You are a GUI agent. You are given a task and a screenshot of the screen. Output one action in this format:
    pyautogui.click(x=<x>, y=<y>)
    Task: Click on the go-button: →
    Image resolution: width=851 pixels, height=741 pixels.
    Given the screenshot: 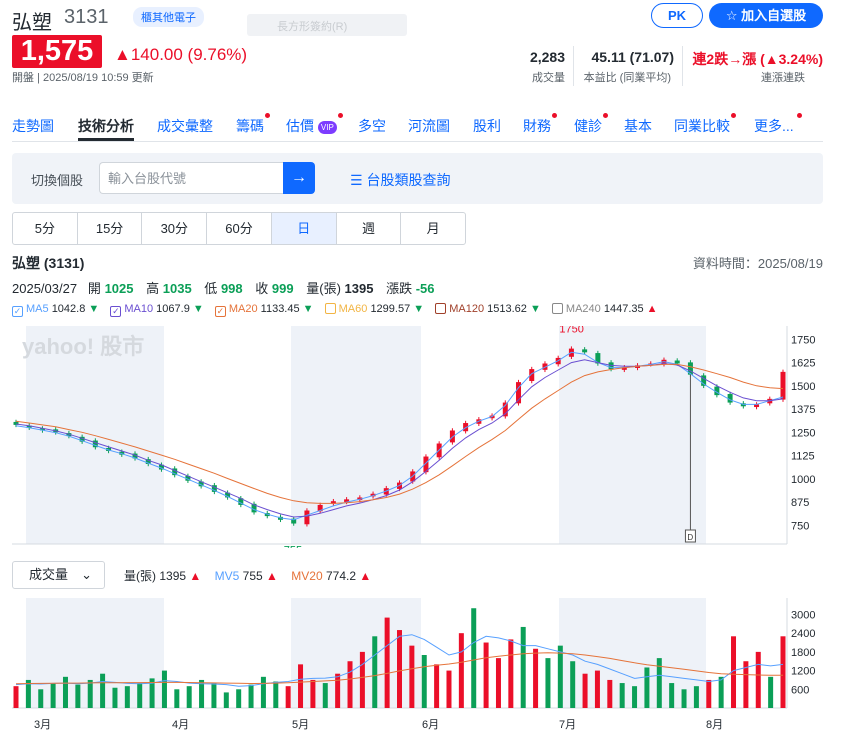 What is the action you would take?
    pyautogui.click(x=299, y=178)
    